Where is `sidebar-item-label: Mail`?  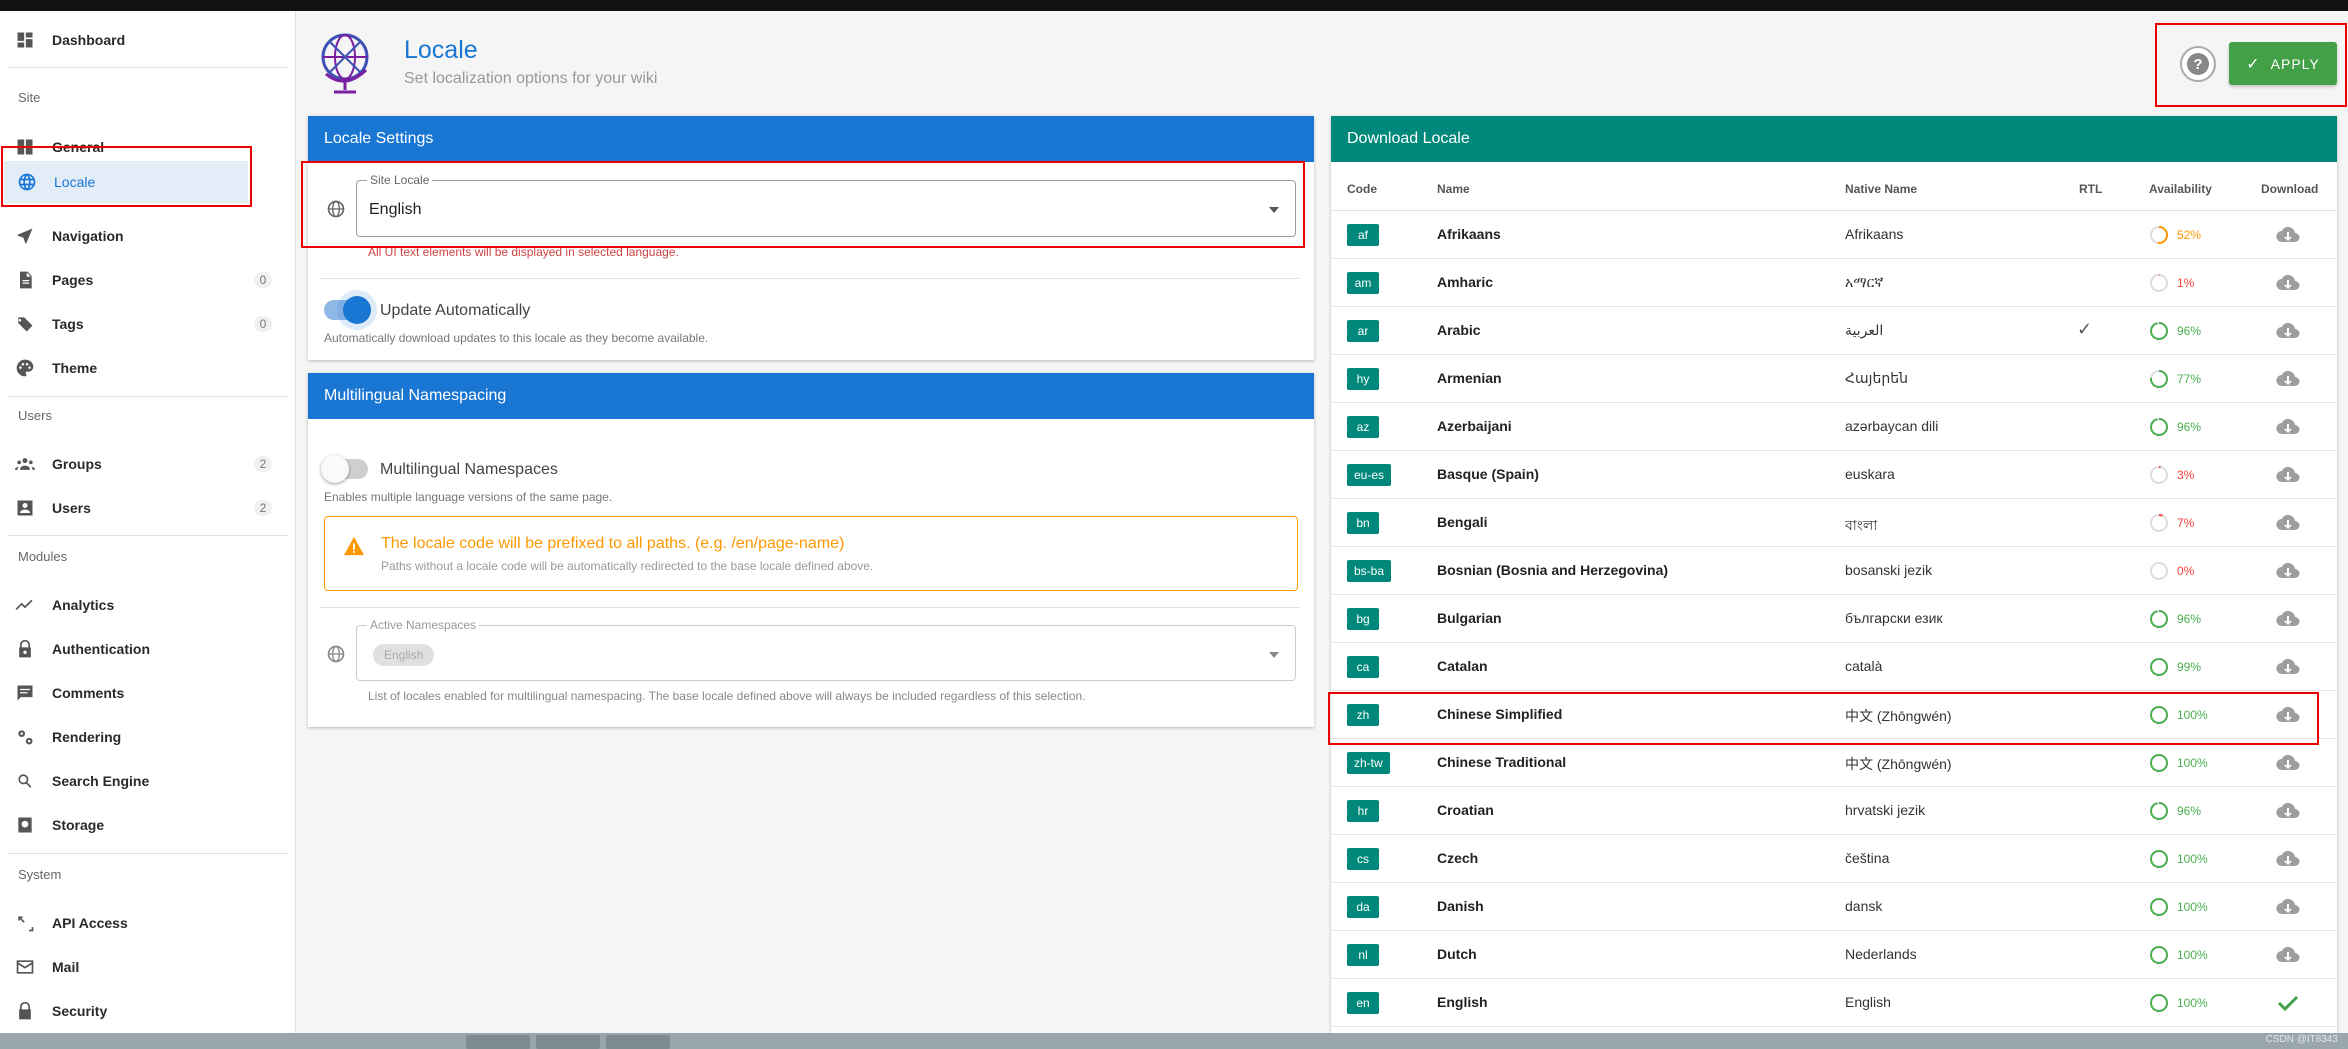 sidebar-item-label: Mail is located at coordinates (66, 967).